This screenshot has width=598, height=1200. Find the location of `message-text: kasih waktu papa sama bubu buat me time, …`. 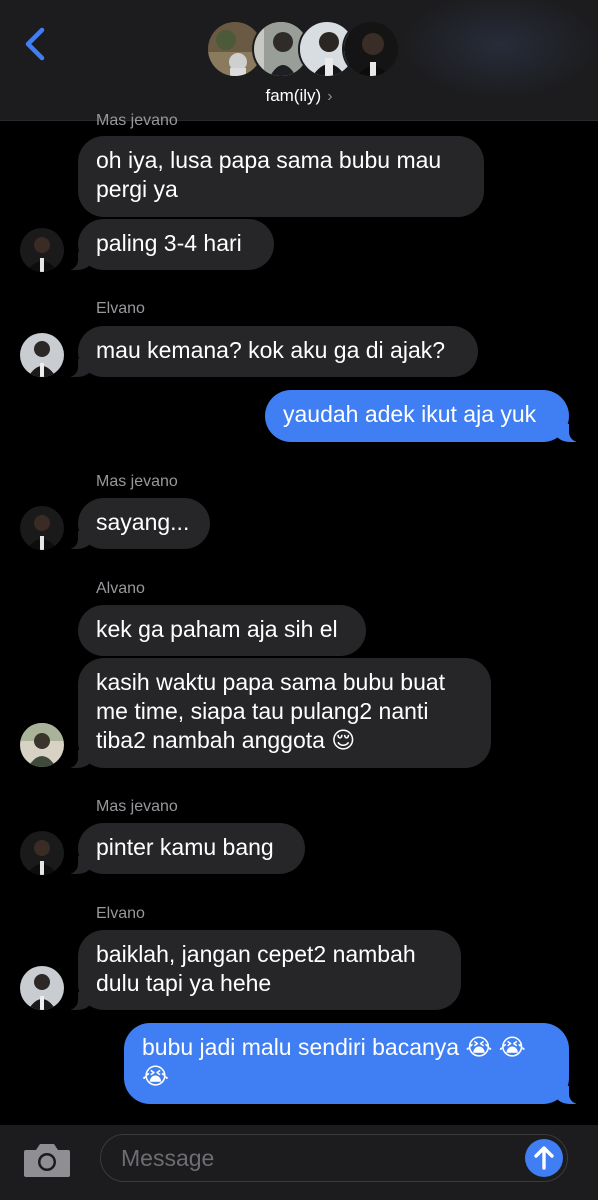

message-text: kasih waktu papa sama bubu buat me time, … is located at coordinates (270, 711).